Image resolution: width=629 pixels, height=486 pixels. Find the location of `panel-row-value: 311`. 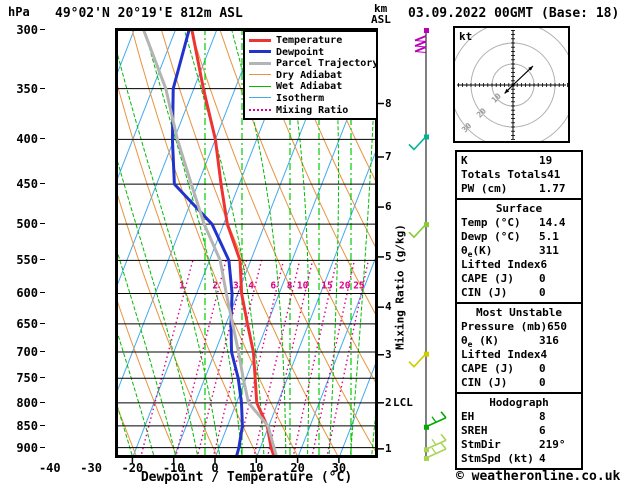

panel-row-value: 311 is located at coordinates (549, 250).